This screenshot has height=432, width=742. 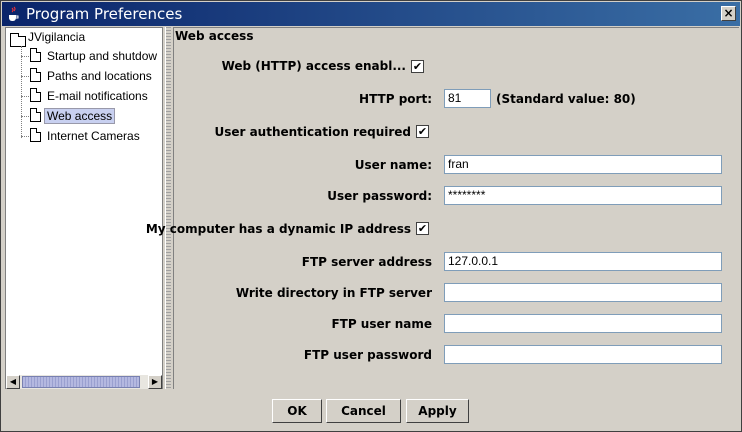 What do you see at coordinates (297, 411) in the screenshot?
I see `ok-button: OK` at bounding box center [297, 411].